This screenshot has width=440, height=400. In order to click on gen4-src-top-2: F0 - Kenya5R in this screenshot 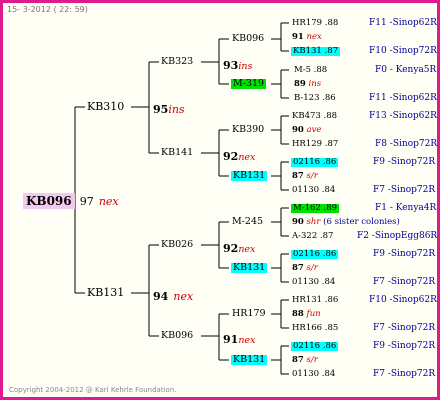, I will do `click(406, 70)`.